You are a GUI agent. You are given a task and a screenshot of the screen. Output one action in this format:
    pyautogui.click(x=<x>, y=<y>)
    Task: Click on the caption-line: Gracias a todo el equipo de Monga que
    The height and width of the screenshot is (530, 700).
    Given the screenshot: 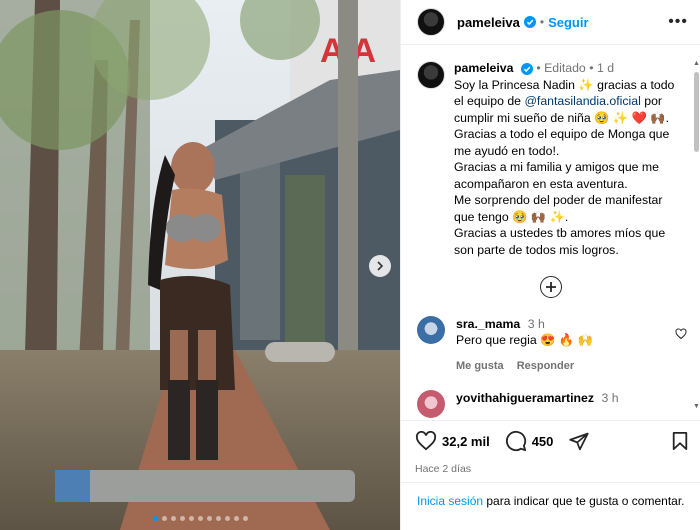 What is the action you would take?
    pyautogui.click(x=562, y=134)
    